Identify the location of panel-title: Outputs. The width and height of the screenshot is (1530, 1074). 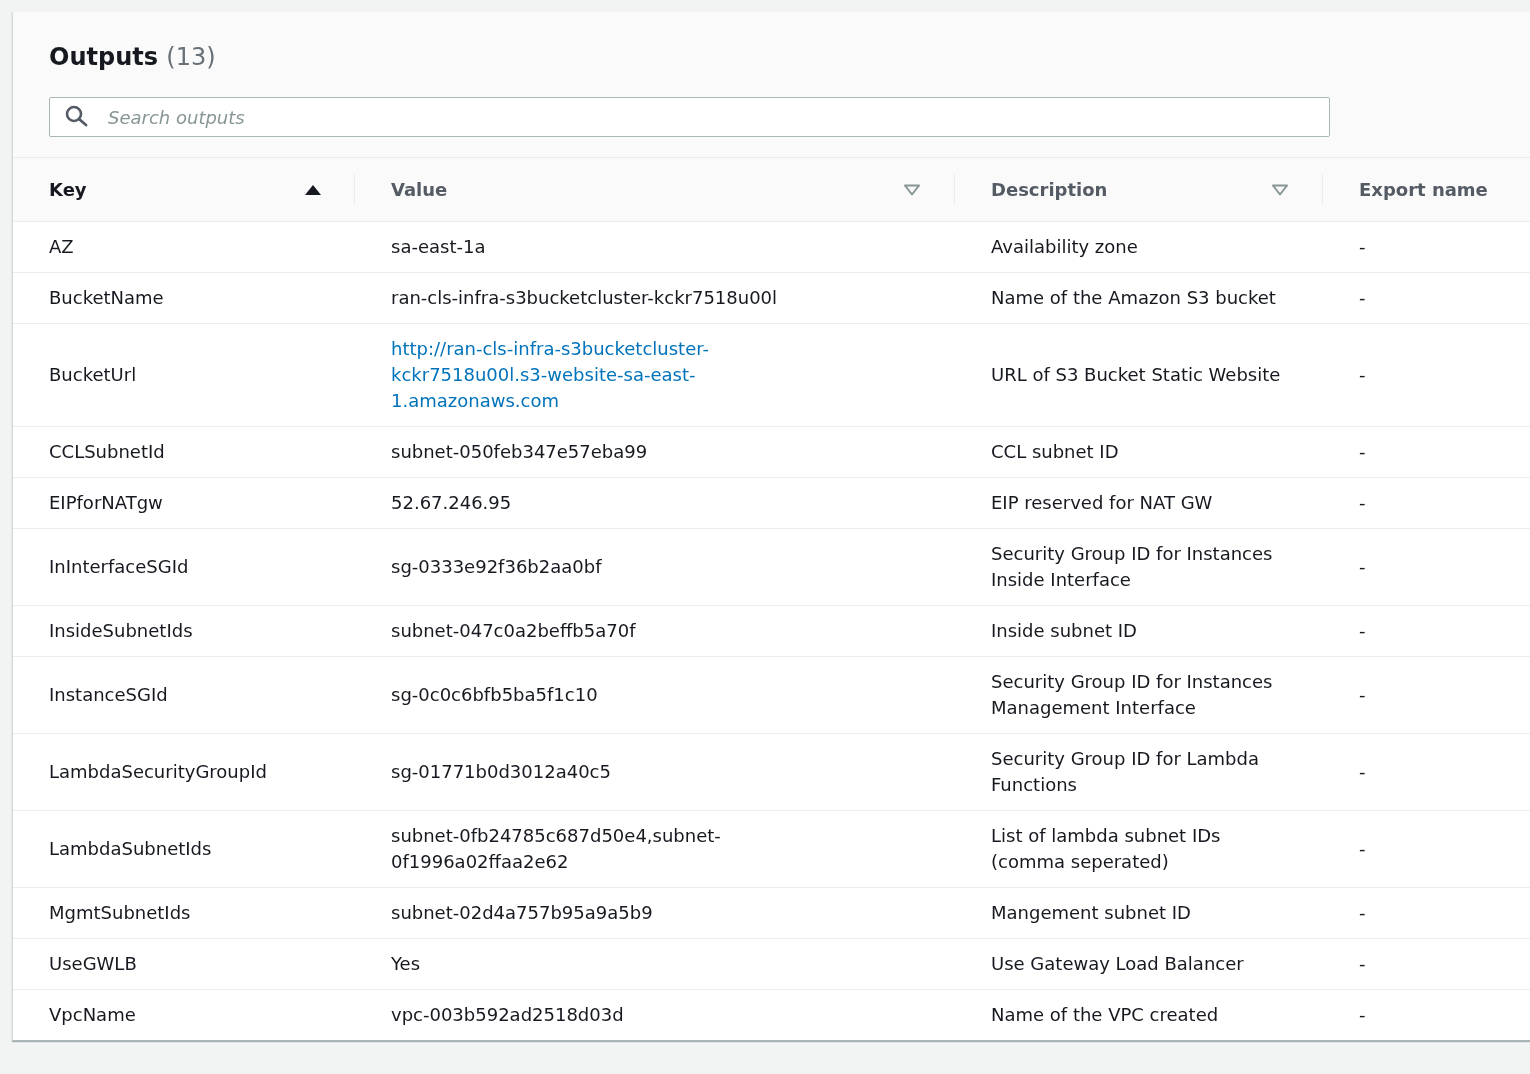
(103, 57).